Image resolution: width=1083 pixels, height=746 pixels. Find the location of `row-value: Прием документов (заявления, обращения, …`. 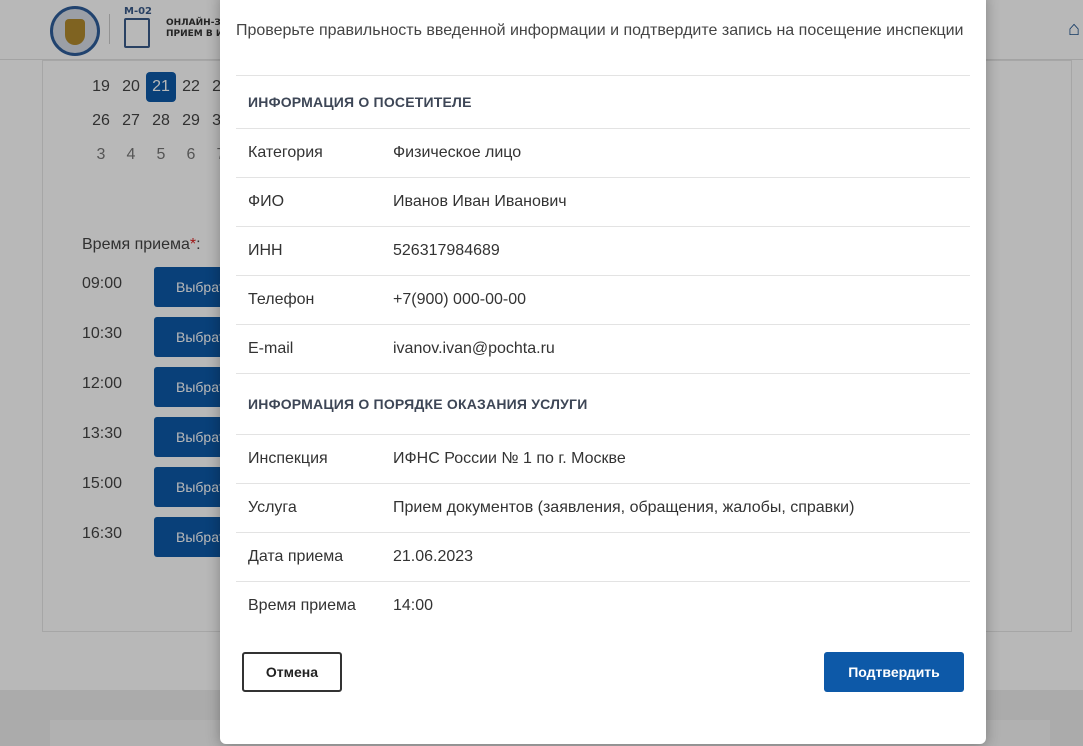

row-value: Прием документов (заявления, обращения, … is located at coordinates (624, 507).